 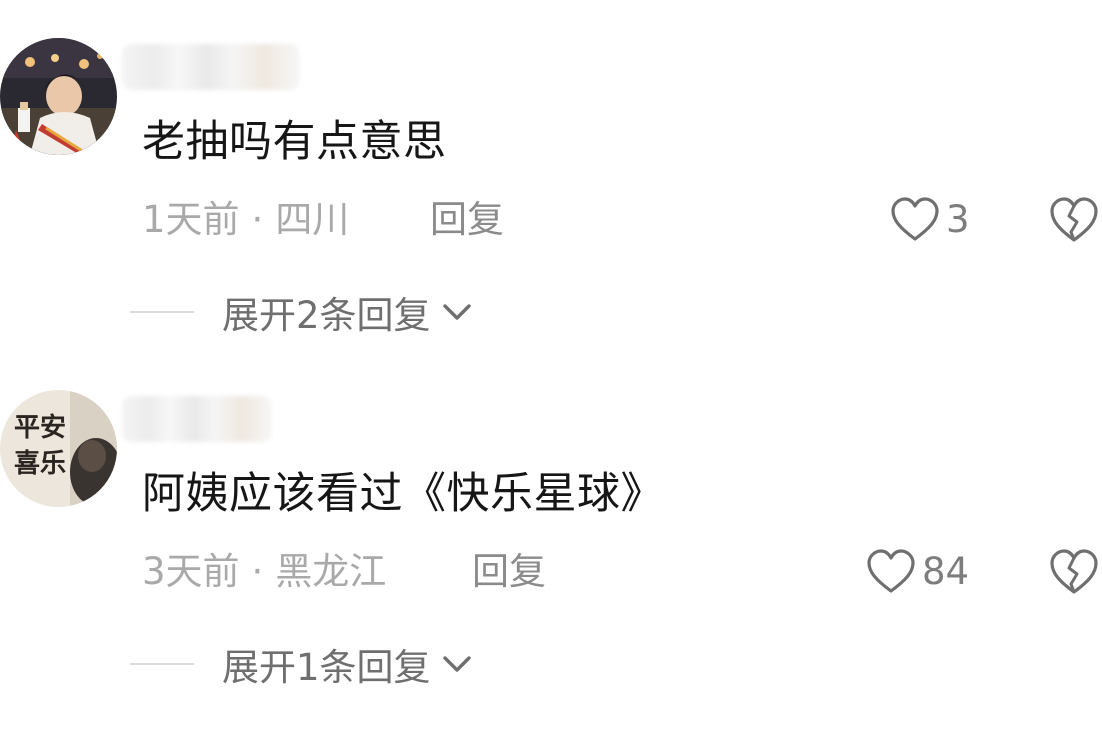 What do you see at coordinates (403, 494) in the screenshot?
I see `comment-text: 阿姨应该看过《快乐星球》` at bounding box center [403, 494].